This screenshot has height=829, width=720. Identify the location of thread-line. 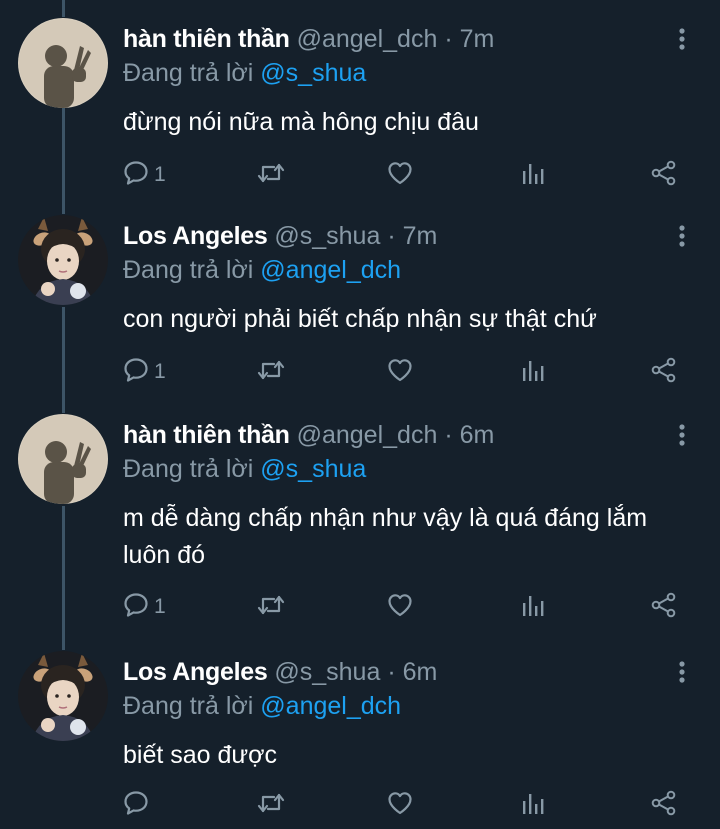
(63, 8).